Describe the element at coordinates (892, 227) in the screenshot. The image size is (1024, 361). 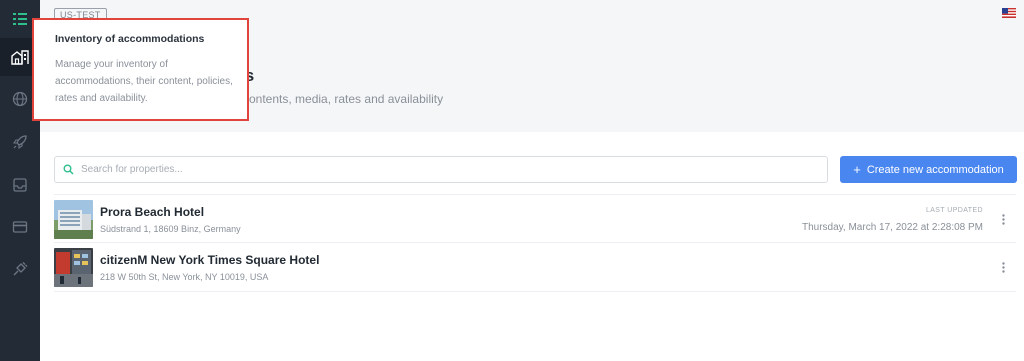
I see `last-updated-value: Thursday, March 17, 2022 at 2:28:08 PM` at that location.